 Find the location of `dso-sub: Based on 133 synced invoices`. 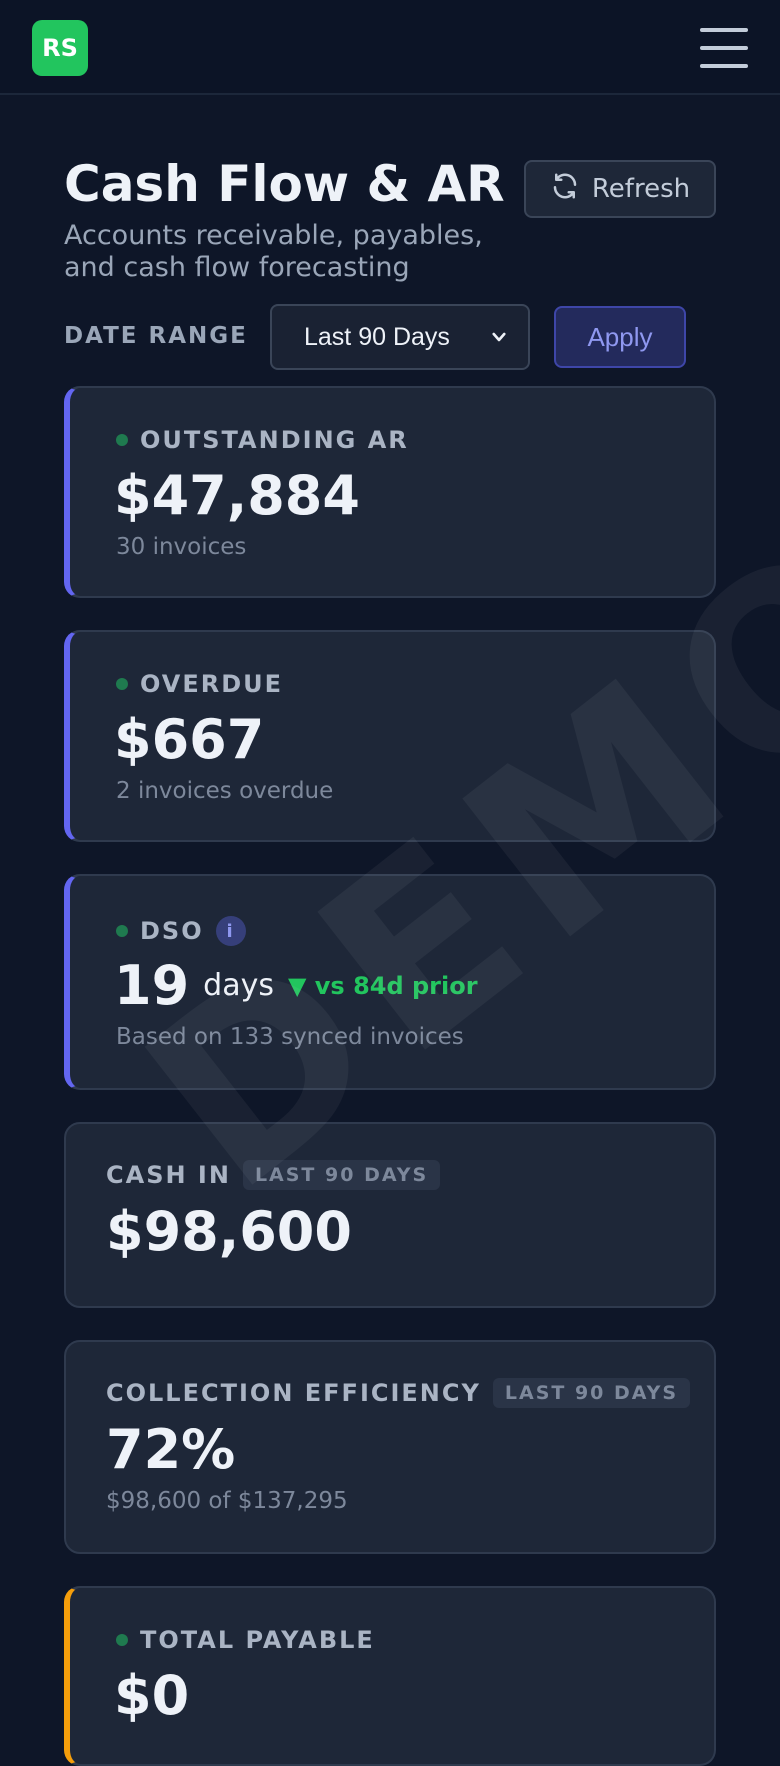

dso-sub: Based on 133 synced invoices is located at coordinates (290, 1037).